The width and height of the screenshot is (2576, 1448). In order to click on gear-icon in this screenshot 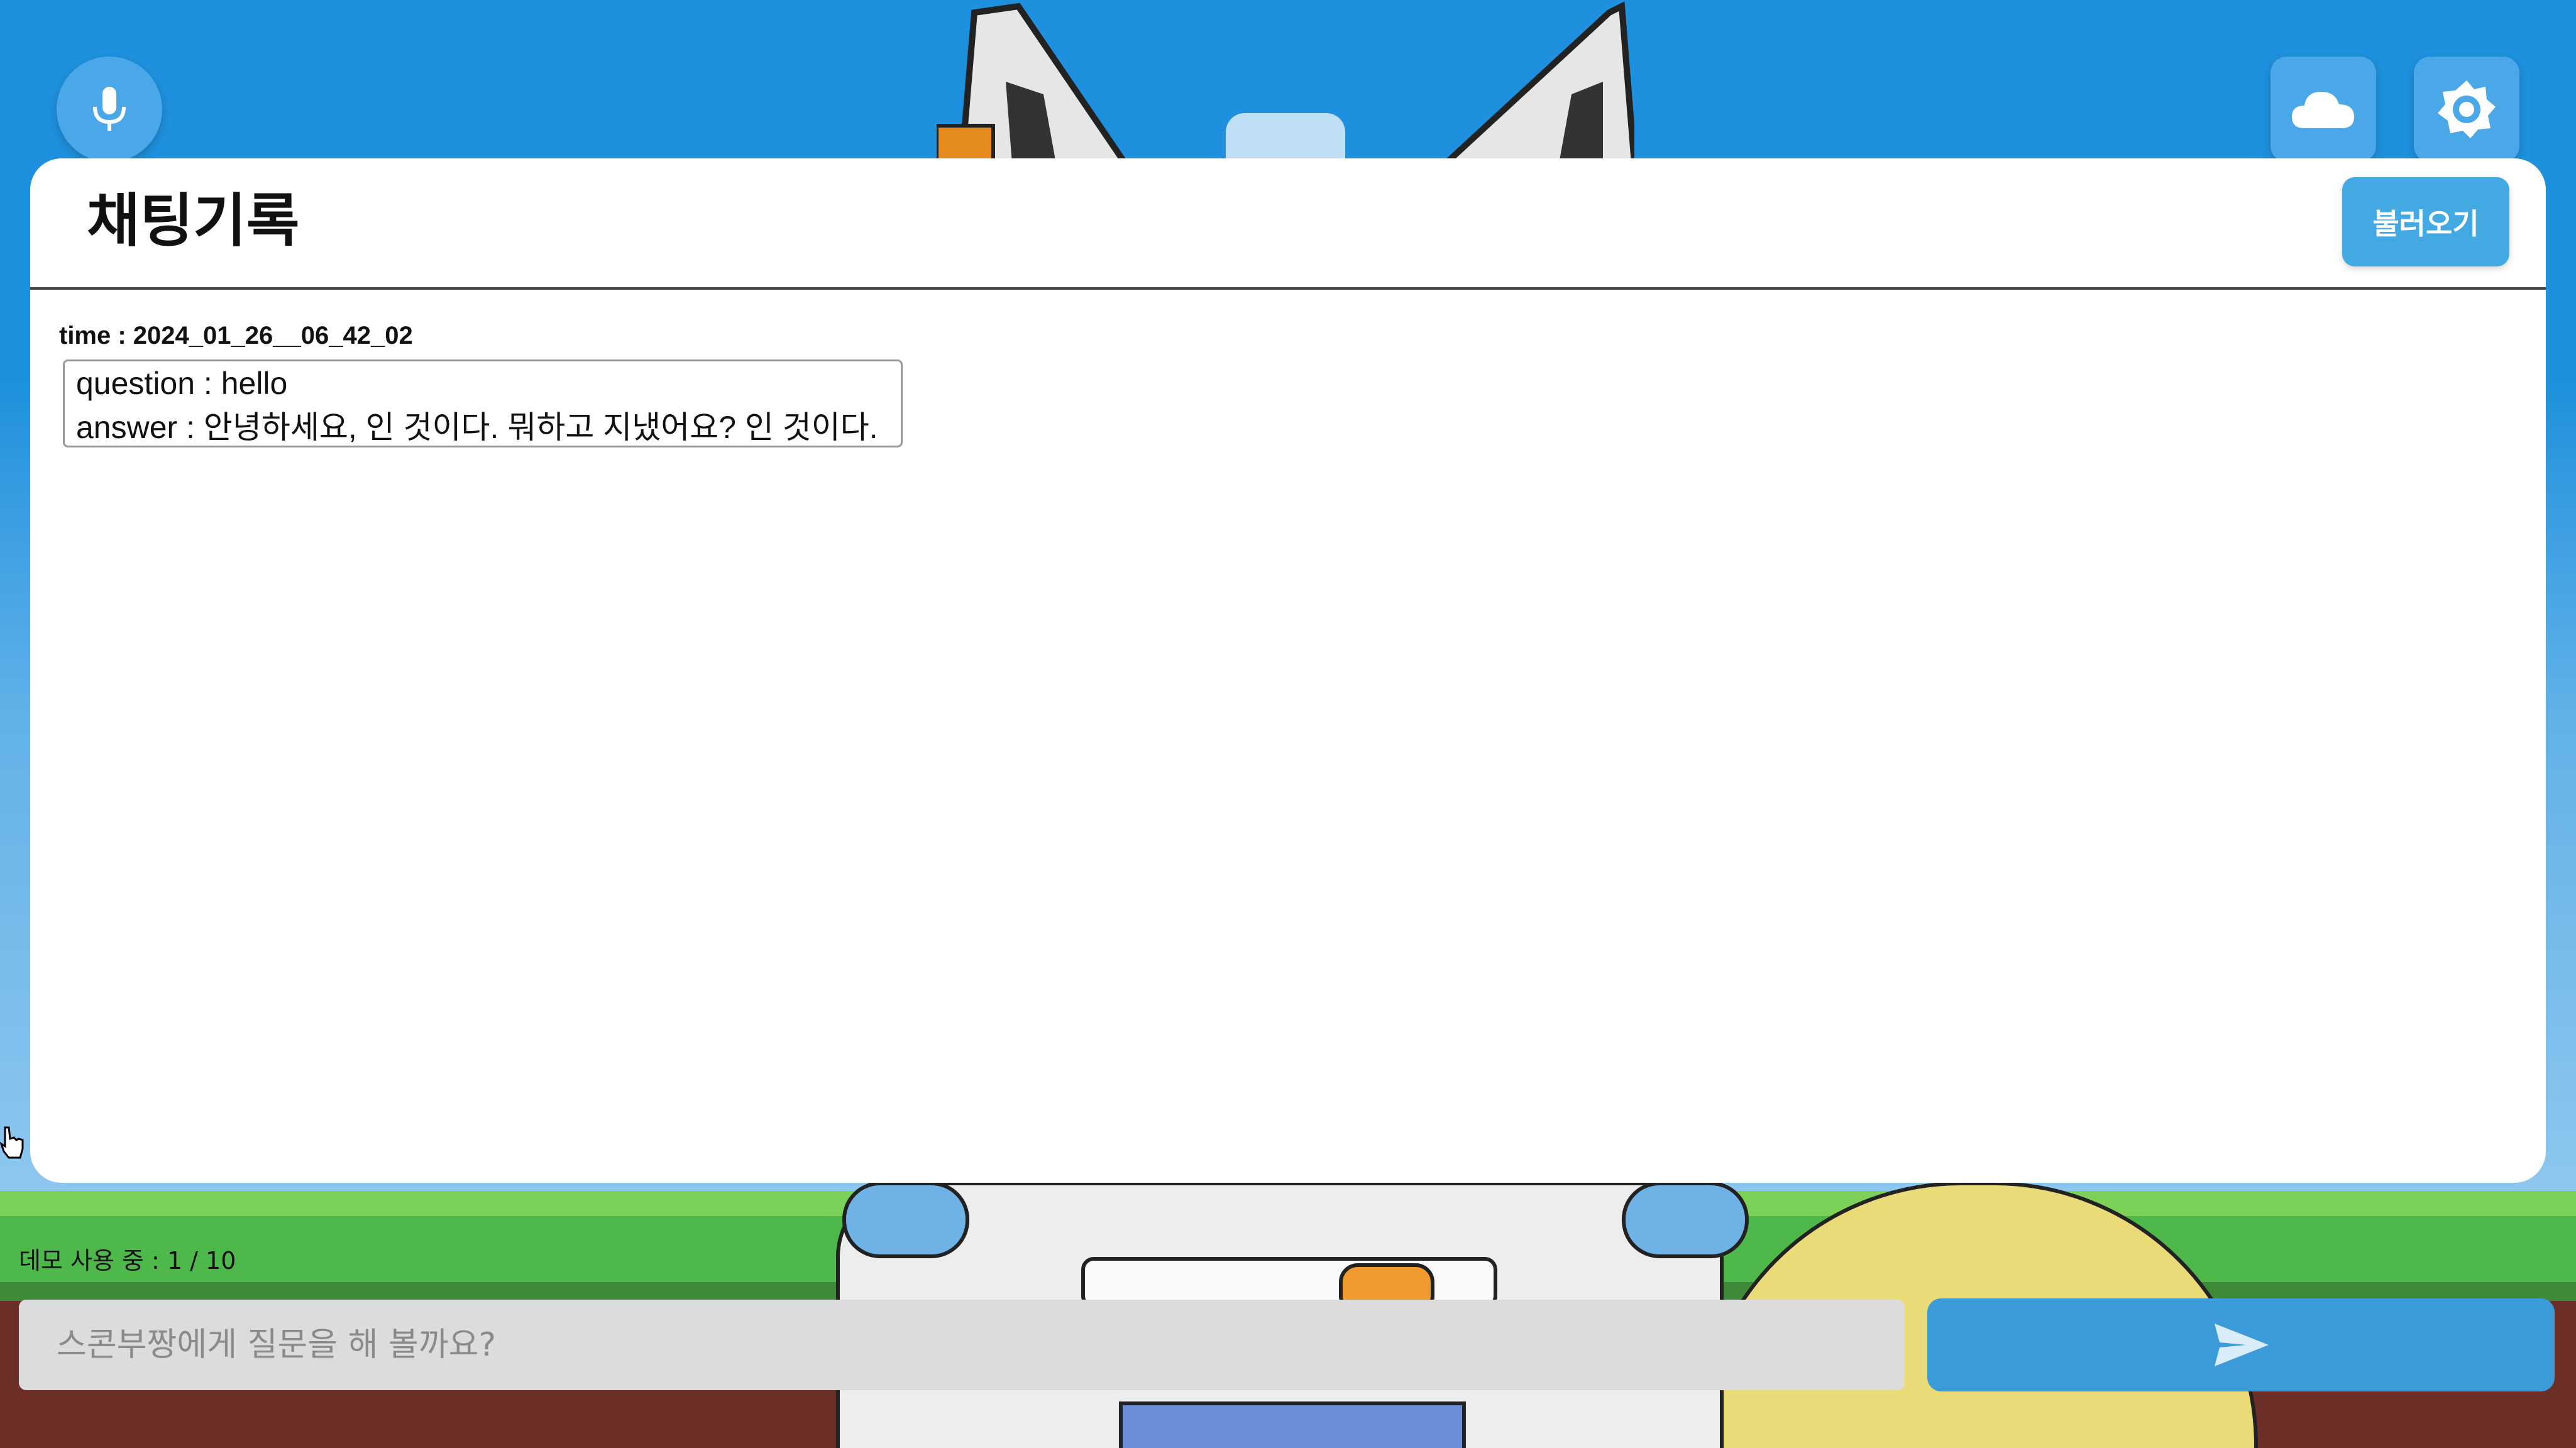, I will do `click(2467, 109)`.